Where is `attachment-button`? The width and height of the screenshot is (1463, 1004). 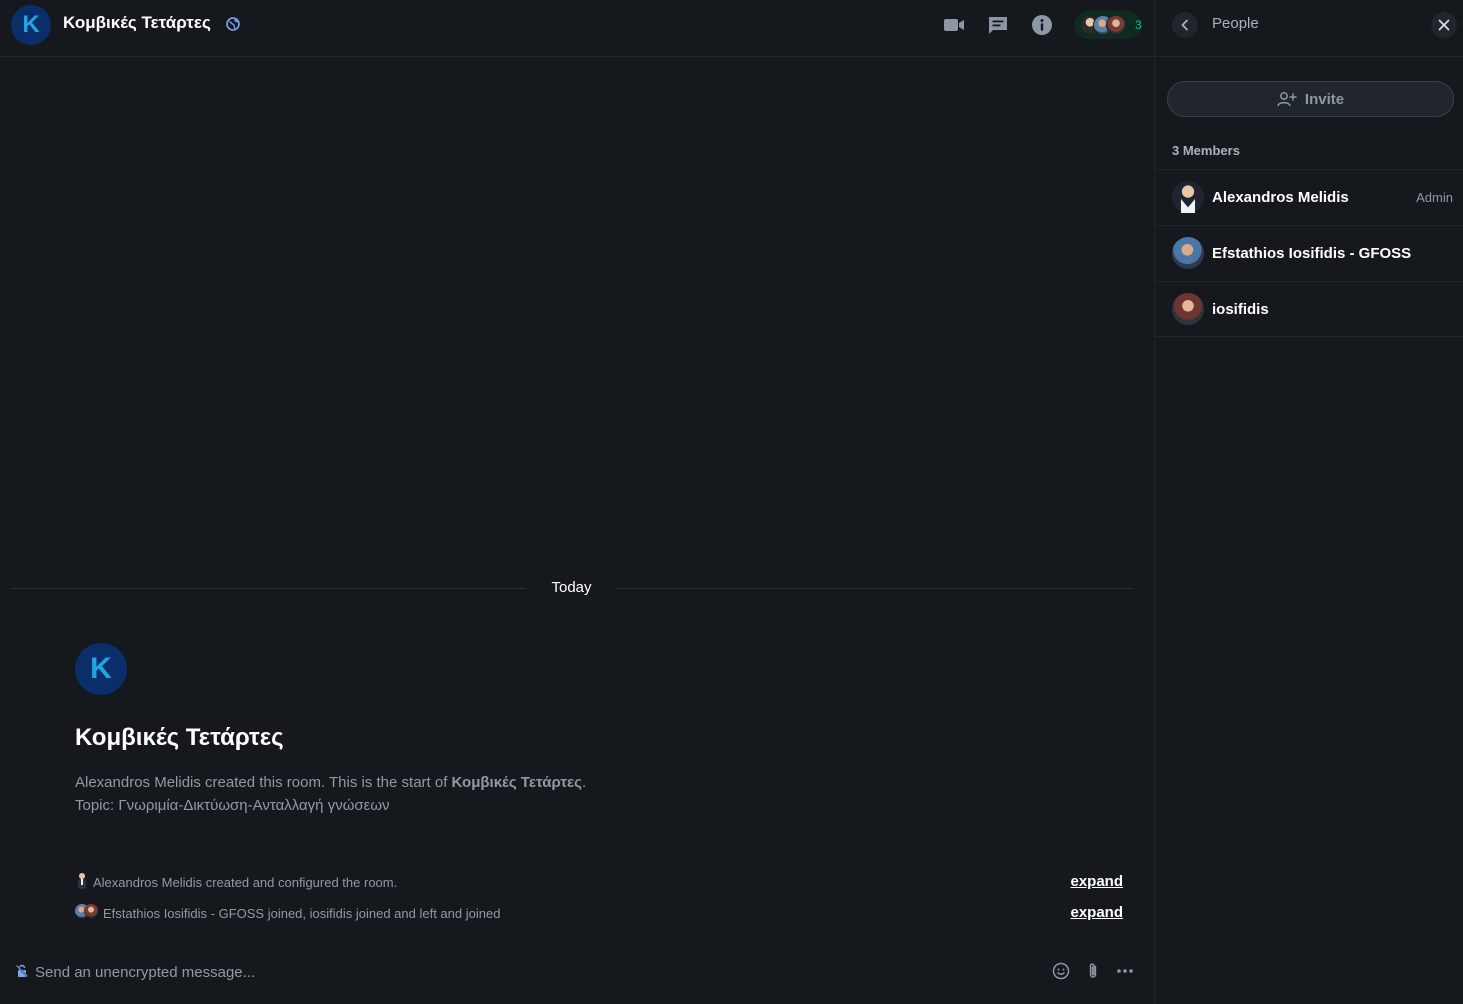 attachment-button is located at coordinates (1093, 971).